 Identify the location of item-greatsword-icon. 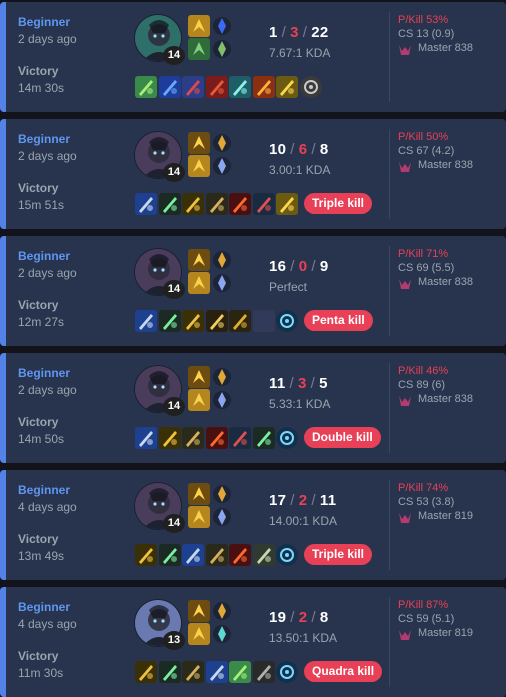
(264, 555).